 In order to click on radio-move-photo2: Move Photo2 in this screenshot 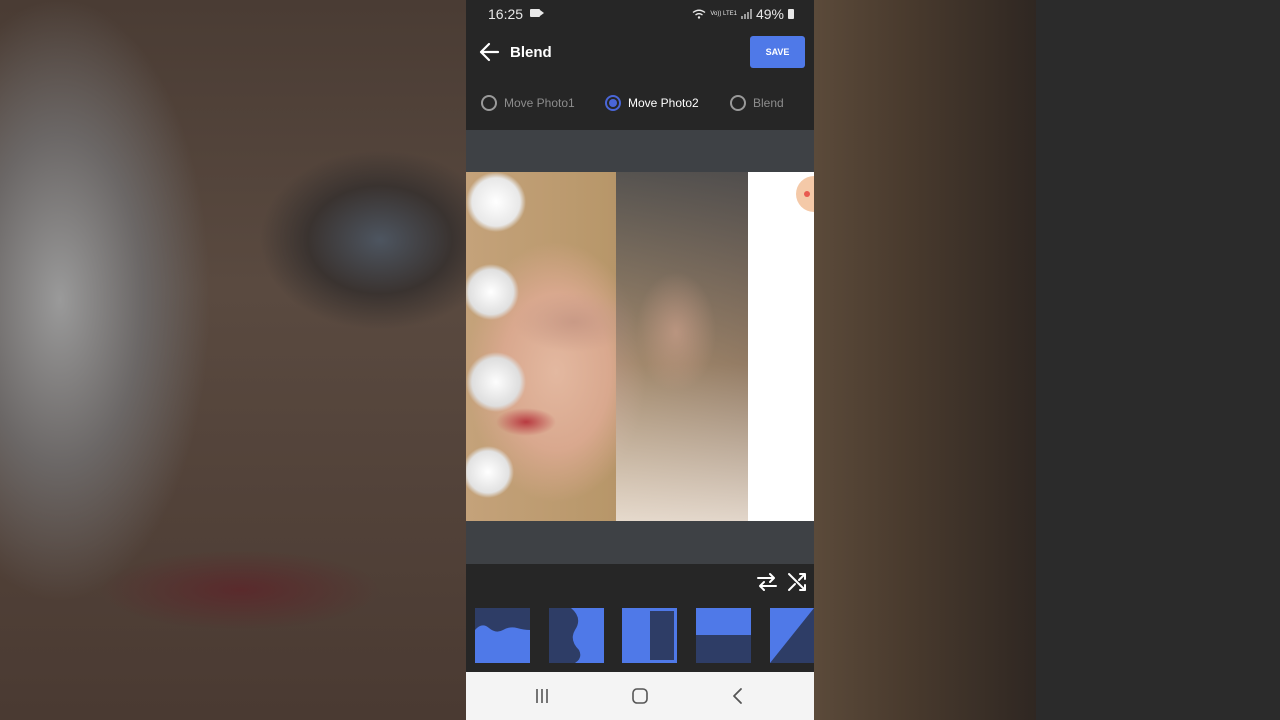, I will do `click(652, 103)`.